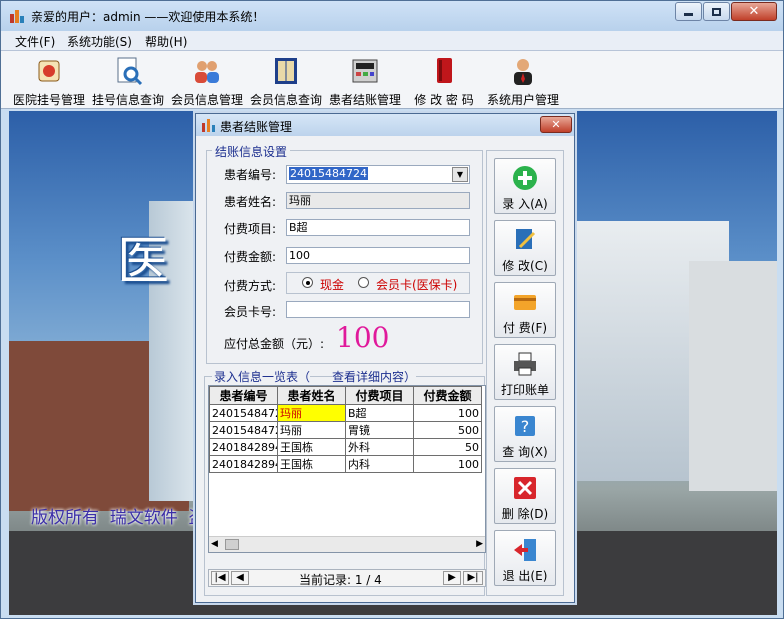 This screenshot has width=784, height=619. I want to click on toolbar-member-query: 会员信息查询, so click(286, 80).